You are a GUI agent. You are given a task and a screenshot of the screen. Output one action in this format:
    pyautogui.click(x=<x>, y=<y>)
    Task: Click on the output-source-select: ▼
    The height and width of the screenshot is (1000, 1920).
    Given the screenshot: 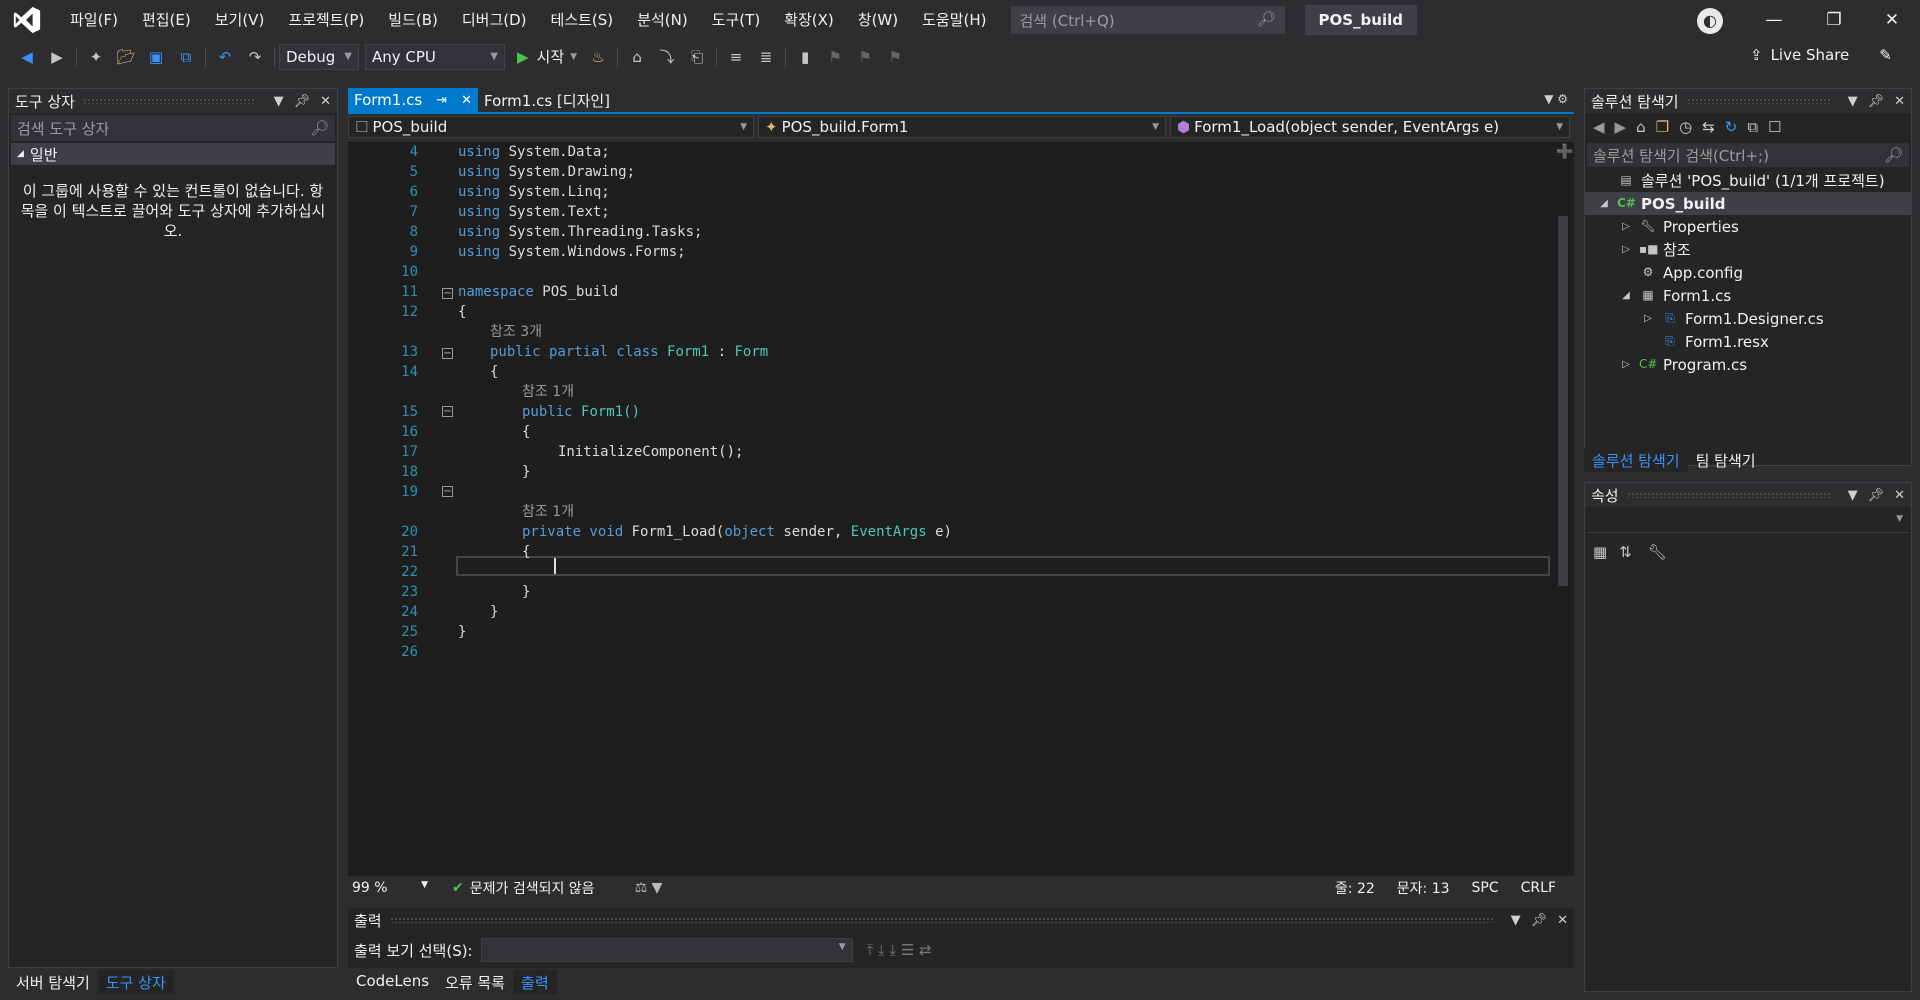 What is the action you would take?
    pyautogui.click(x=666, y=950)
    